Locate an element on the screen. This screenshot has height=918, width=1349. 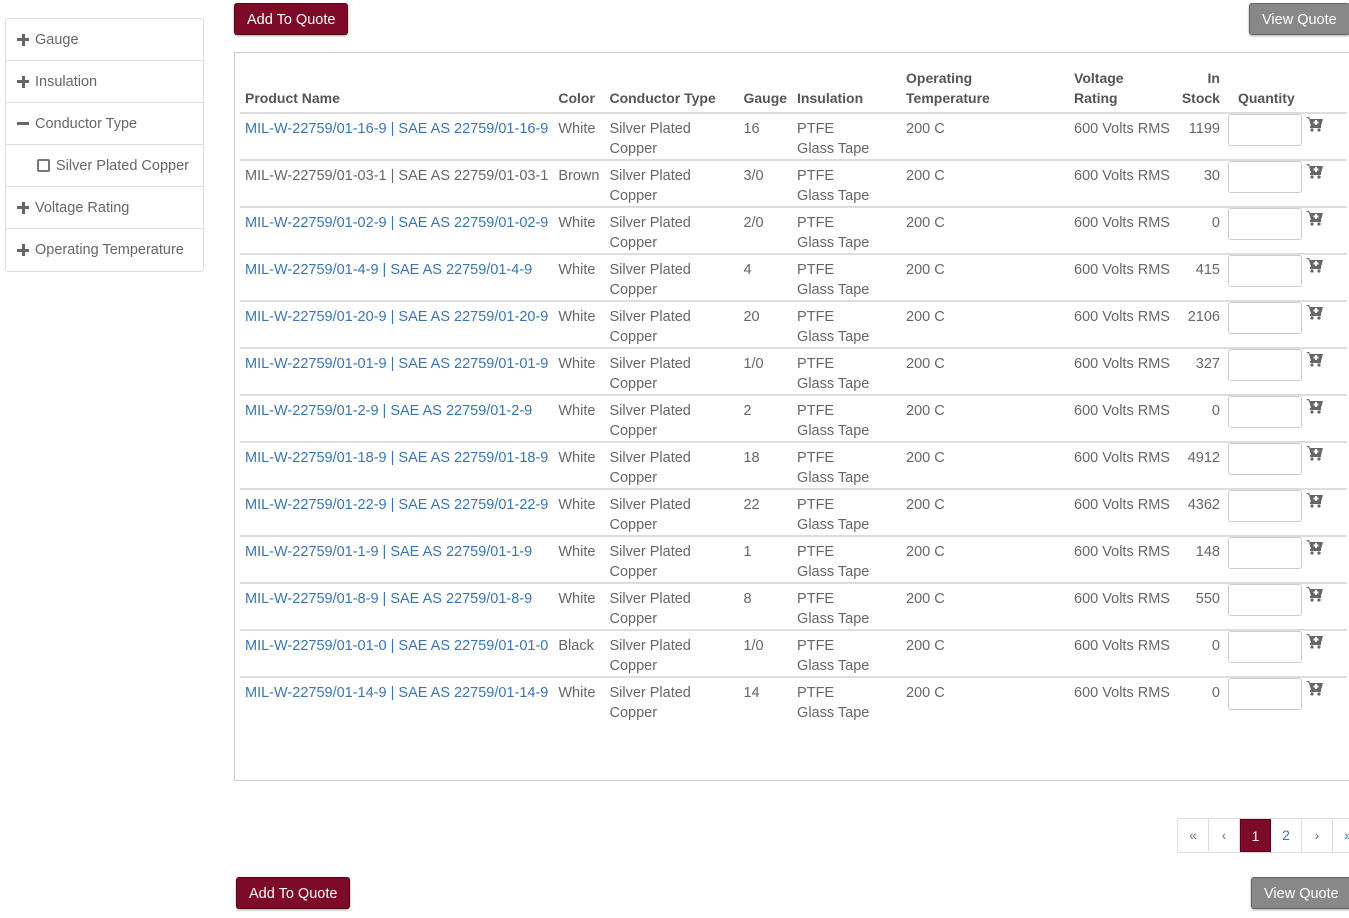
facet-operating-temperature: Operating Temperature is located at coordinates (104, 250).